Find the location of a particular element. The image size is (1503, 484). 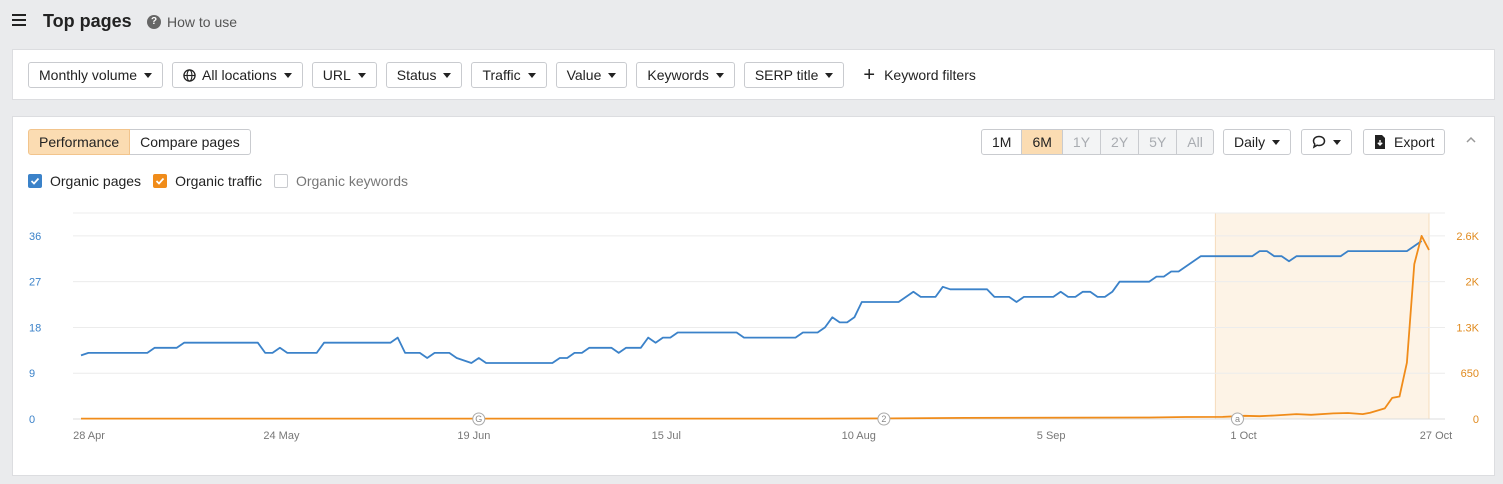

monthly-volume-label: Monthly volume is located at coordinates (88, 75).